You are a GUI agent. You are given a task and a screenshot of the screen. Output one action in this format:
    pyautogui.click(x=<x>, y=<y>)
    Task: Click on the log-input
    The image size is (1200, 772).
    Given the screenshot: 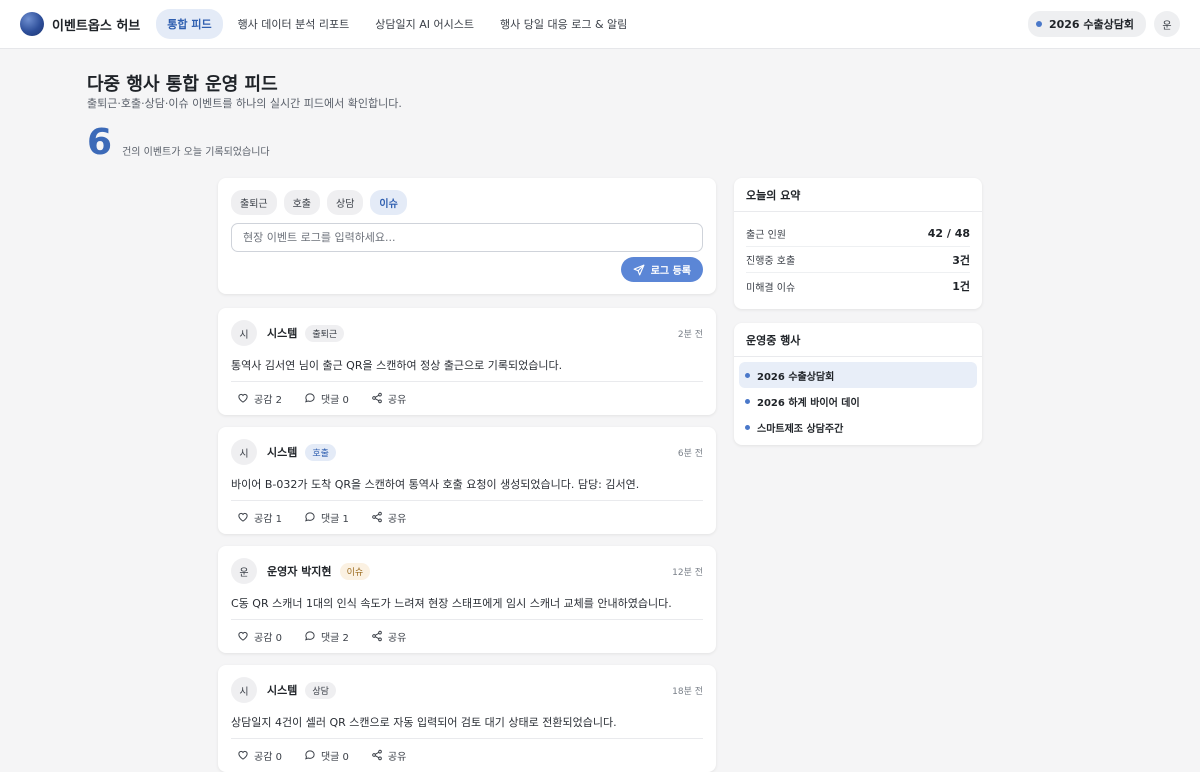 What is the action you would take?
    pyautogui.click(x=467, y=237)
    